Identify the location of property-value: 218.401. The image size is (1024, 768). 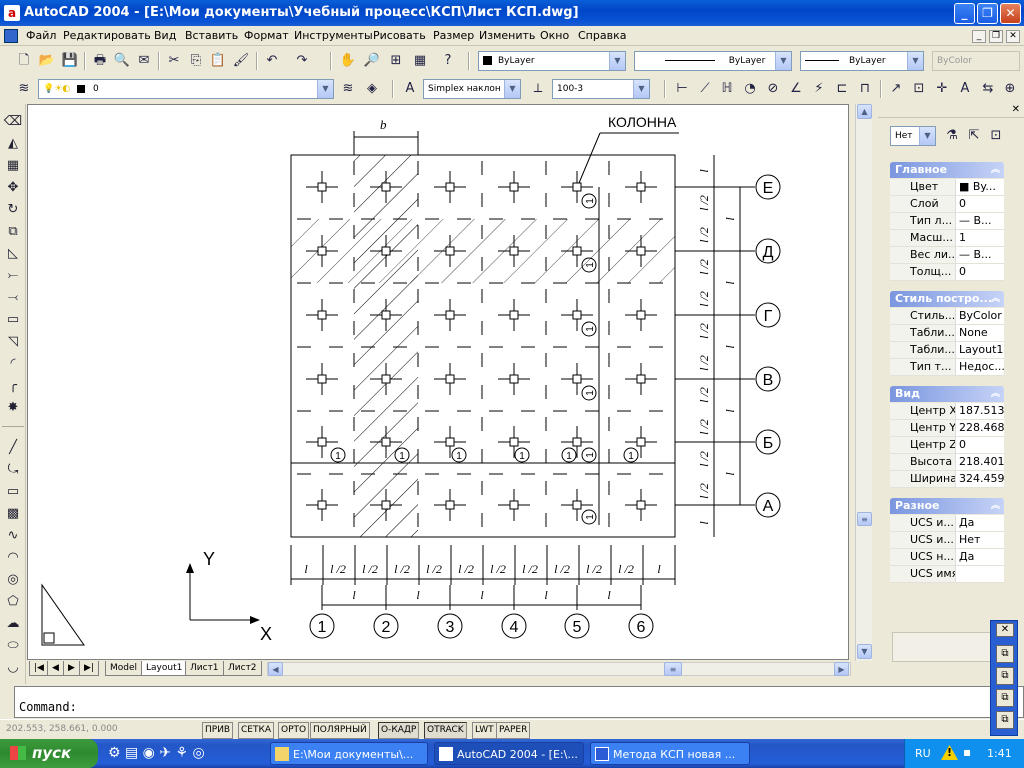
(980, 462).